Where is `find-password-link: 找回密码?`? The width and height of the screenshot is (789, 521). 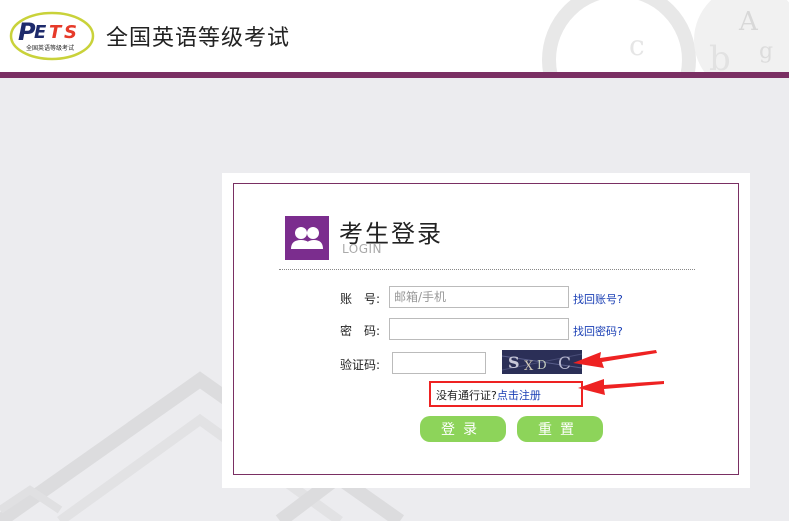 find-password-link: 找回密码? is located at coordinates (598, 331).